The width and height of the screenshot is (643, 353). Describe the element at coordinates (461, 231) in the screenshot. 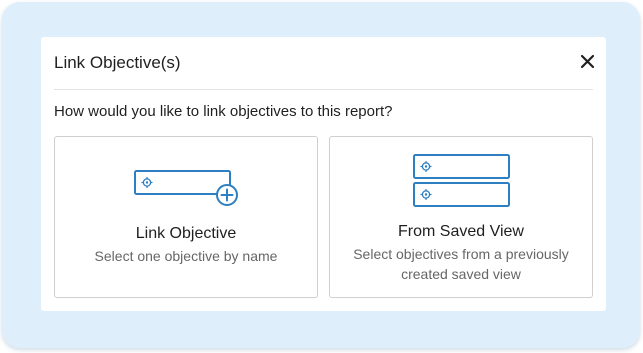

I see `option-title: From Saved View` at that location.